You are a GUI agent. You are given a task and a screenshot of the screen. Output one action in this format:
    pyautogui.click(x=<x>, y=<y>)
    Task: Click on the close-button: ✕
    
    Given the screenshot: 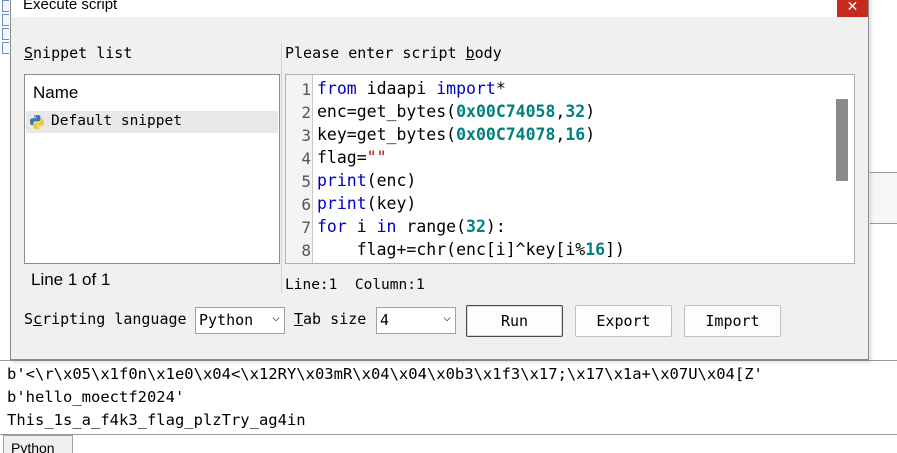 What is the action you would take?
    pyautogui.click(x=852, y=8)
    